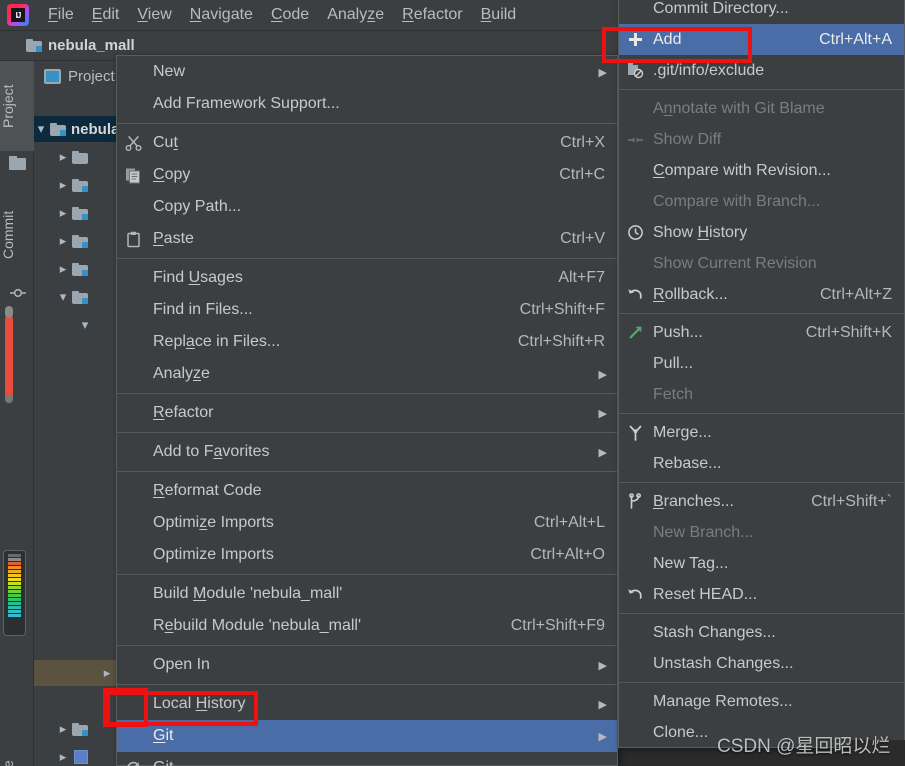  I want to click on menu-item-find-usages-label: Find Usages, so click(198, 277).